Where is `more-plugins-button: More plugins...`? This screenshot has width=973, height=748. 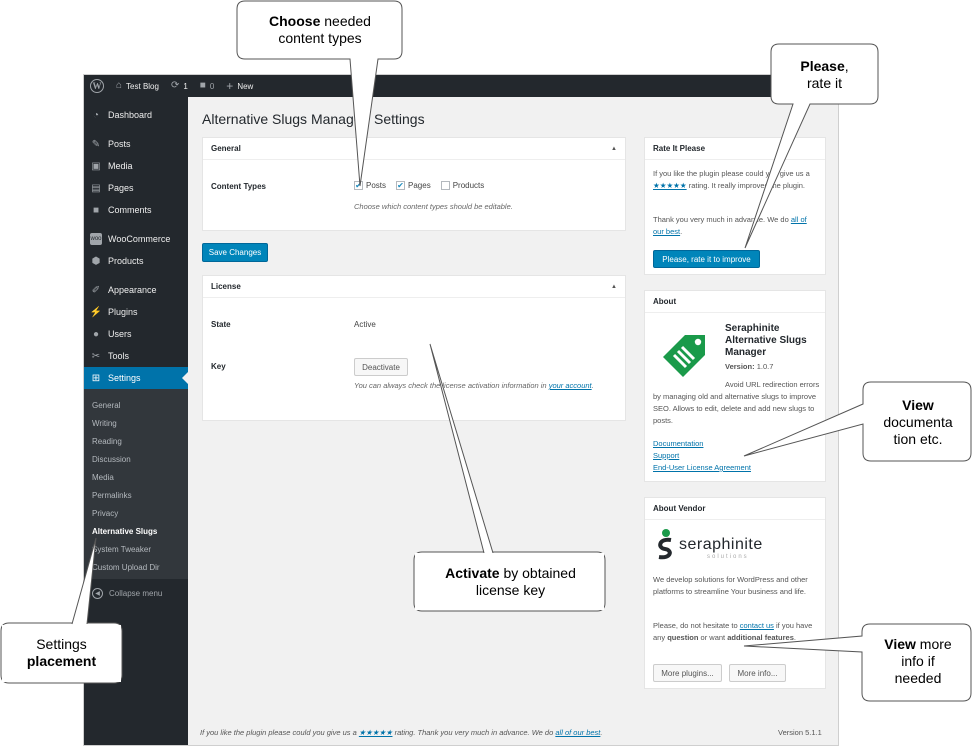
more-plugins-button: More plugins... is located at coordinates (687, 673).